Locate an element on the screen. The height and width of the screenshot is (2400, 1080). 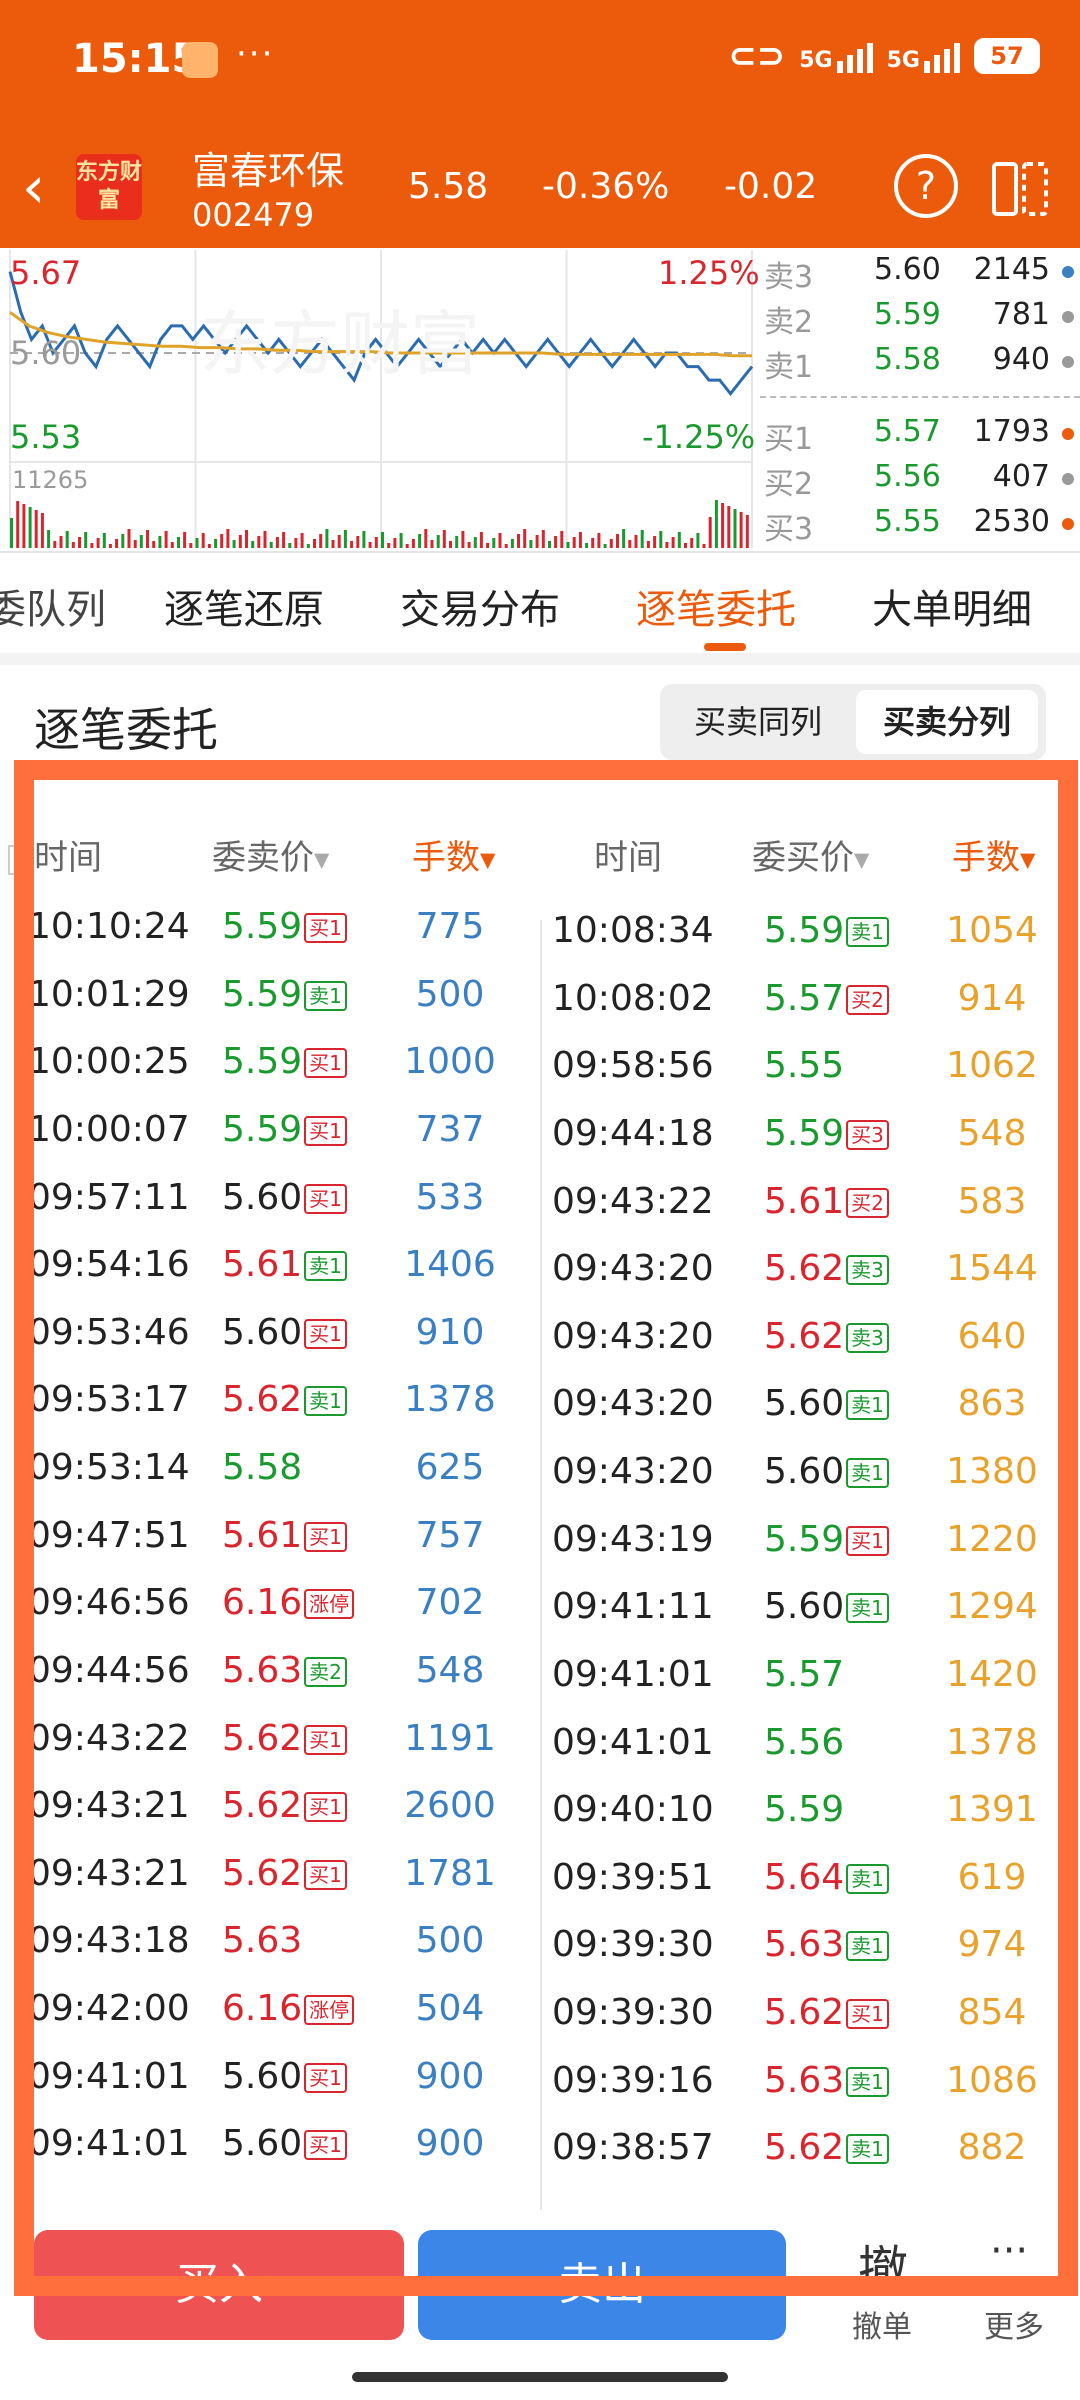
table-row-right: 09:39:16 5.63 卖1 1086 is located at coordinates (540, 2090).